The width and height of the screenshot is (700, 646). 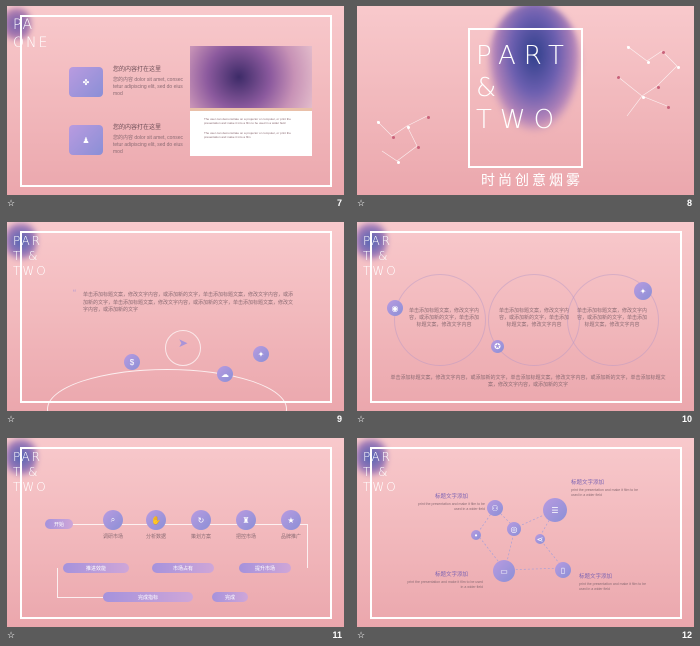 What do you see at coordinates (59, 524) in the screenshot?
I see `start-pill: 开始` at bounding box center [59, 524].